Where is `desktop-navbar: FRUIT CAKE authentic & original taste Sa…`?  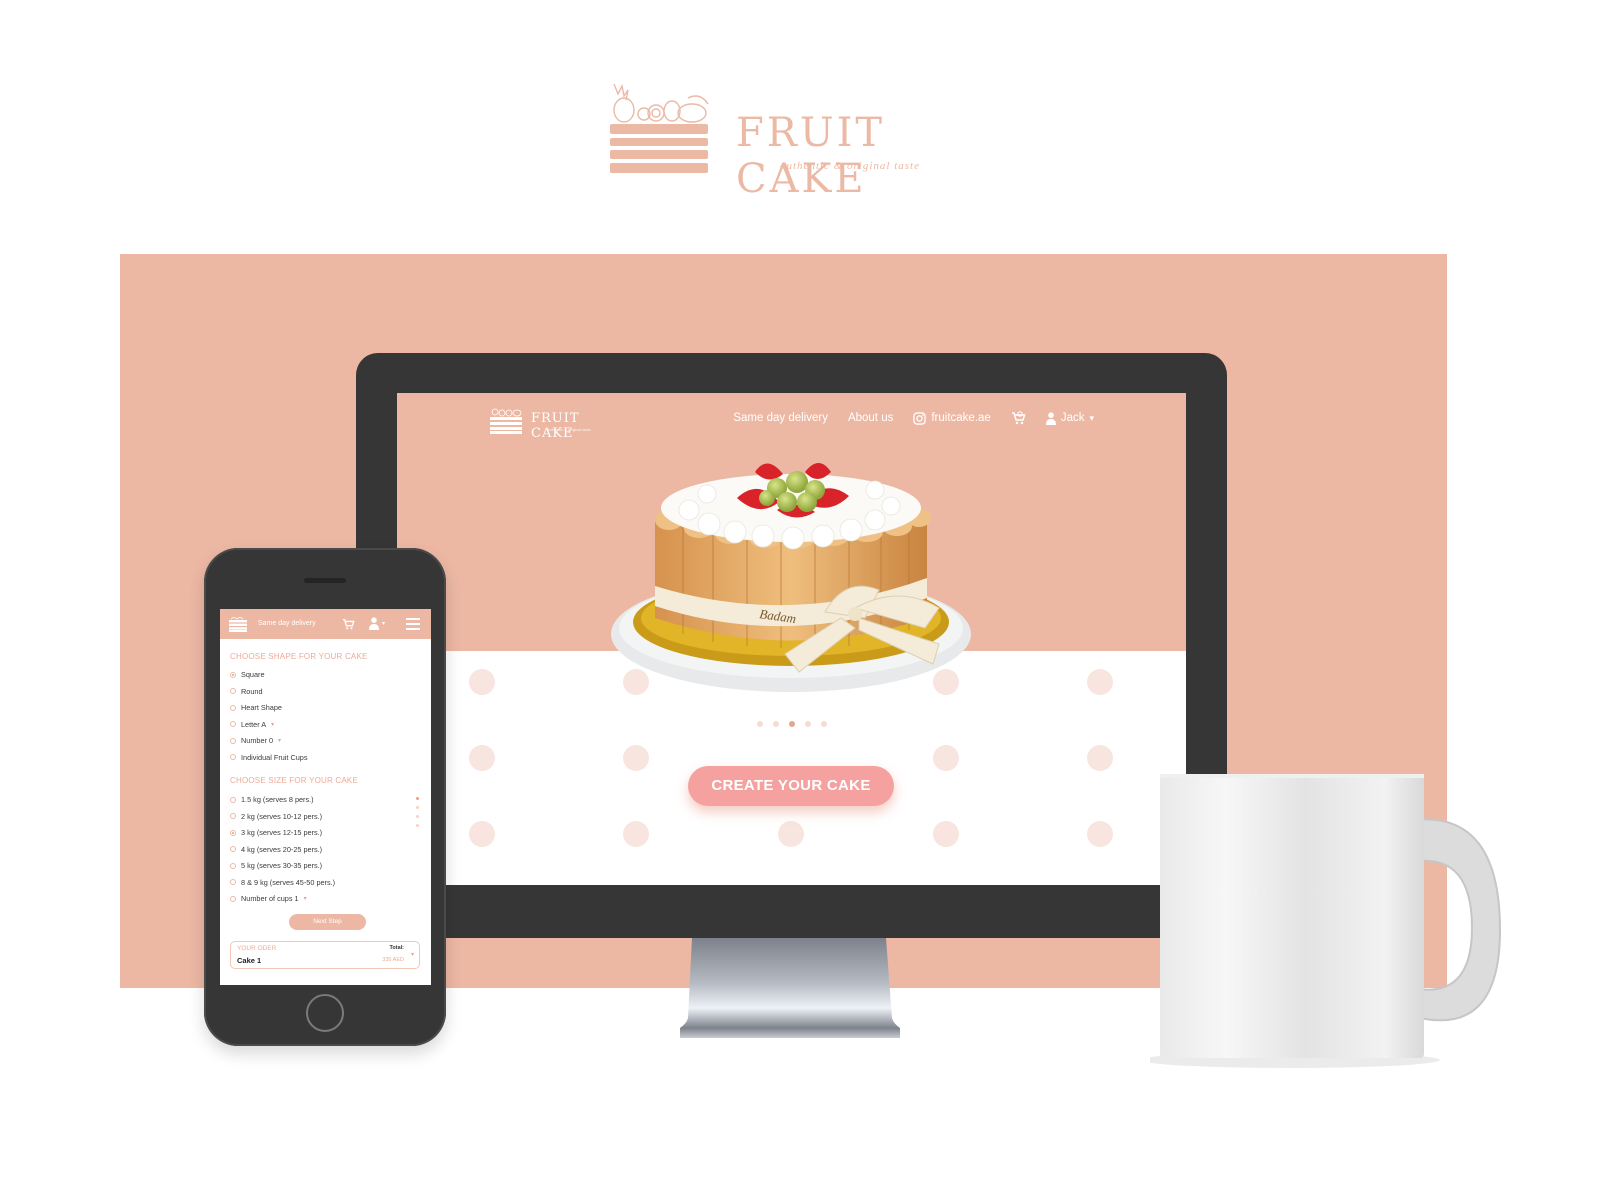
desktop-navbar: FRUIT CAKE authentic & original taste Sa… is located at coordinates (791, 419).